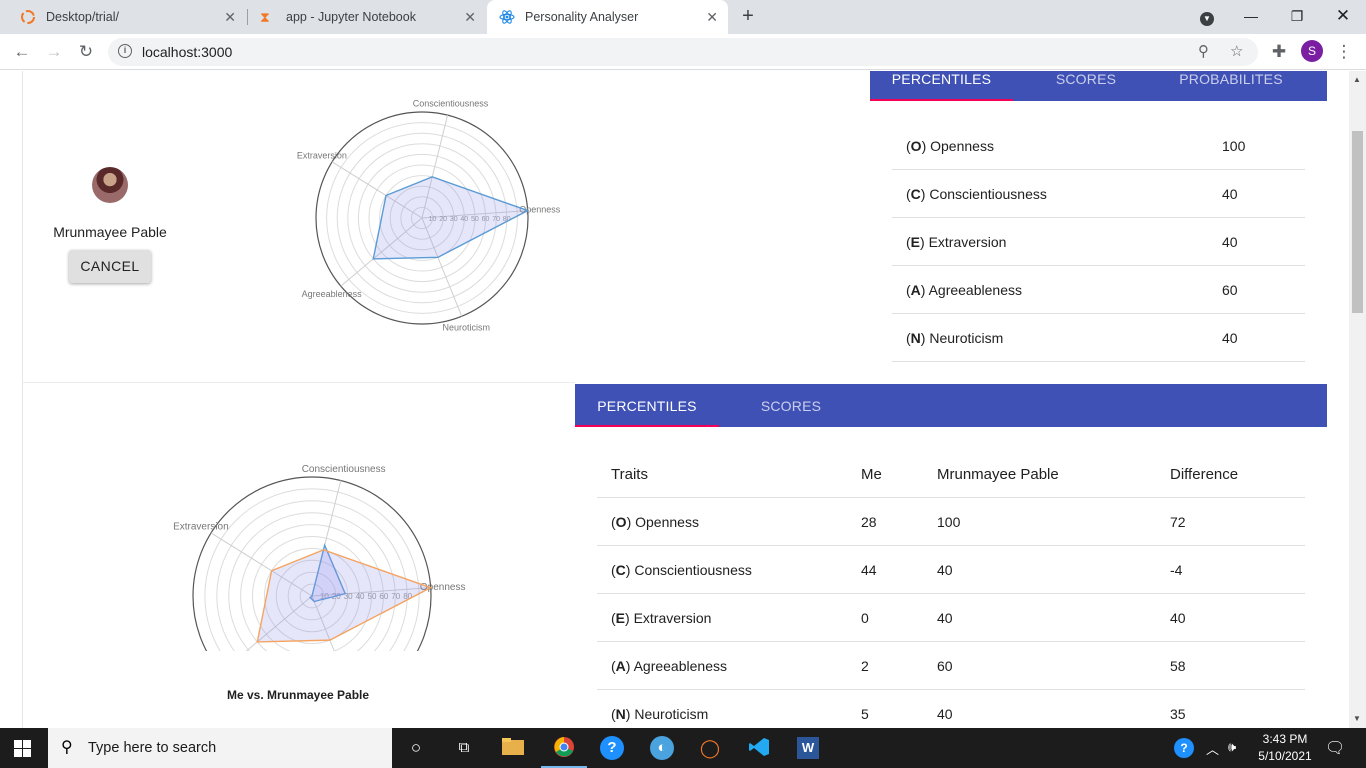 The width and height of the screenshot is (1366, 768). What do you see at coordinates (54, 52) in the screenshot?
I see `forward-icon: →` at bounding box center [54, 52].